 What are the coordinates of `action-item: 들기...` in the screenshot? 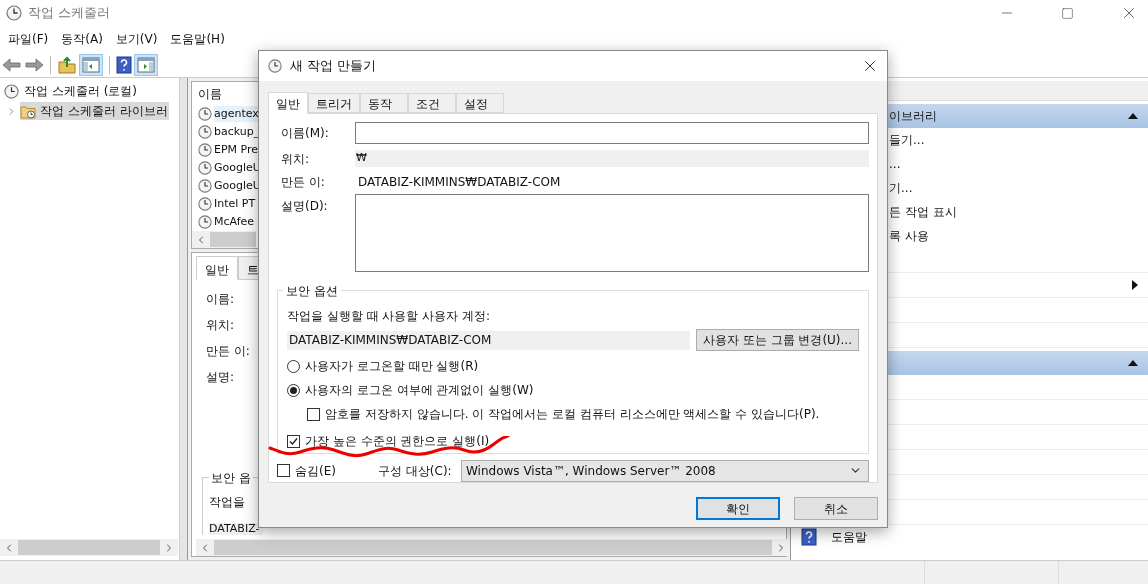 It's located at (907, 140).